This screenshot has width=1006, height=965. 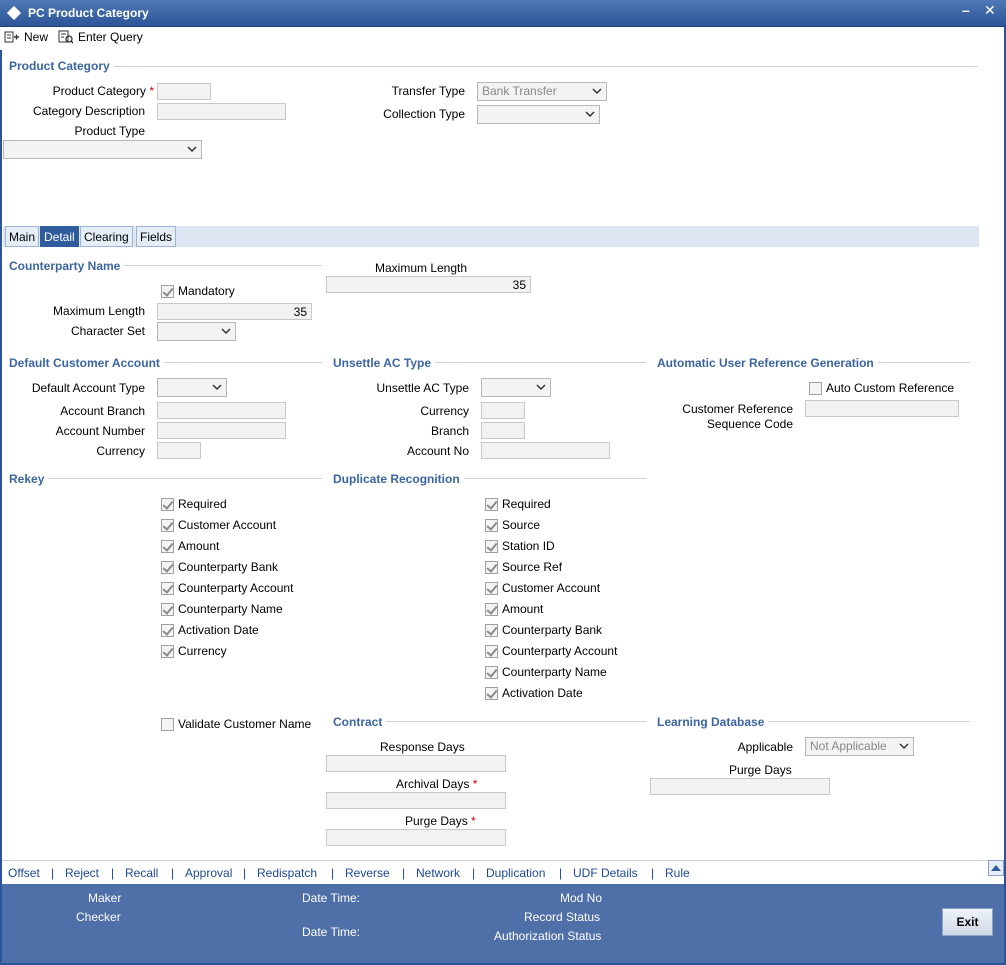 I want to click on validate-customer-name-label: Validate Customer Name, so click(x=245, y=724).